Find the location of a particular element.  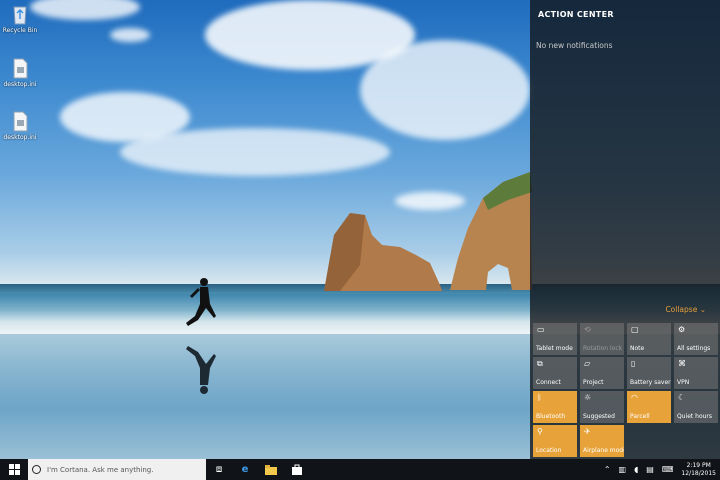

location-icon: ⚲ is located at coordinates (540, 431).